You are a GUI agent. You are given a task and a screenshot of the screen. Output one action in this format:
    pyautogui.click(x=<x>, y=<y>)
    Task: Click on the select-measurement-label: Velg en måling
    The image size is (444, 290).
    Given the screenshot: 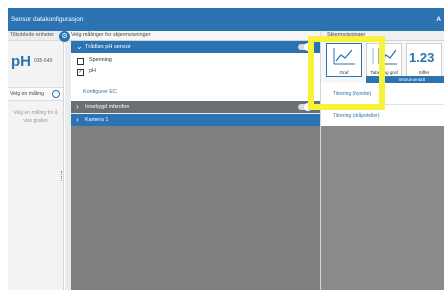 What is the action you would take?
    pyautogui.click(x=27, y=94)
    